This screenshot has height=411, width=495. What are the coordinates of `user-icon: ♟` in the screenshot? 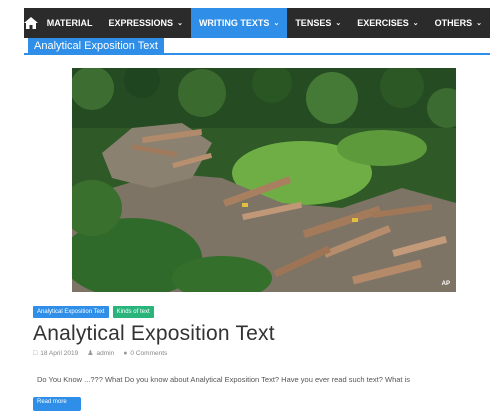 It's located at (90, 353).